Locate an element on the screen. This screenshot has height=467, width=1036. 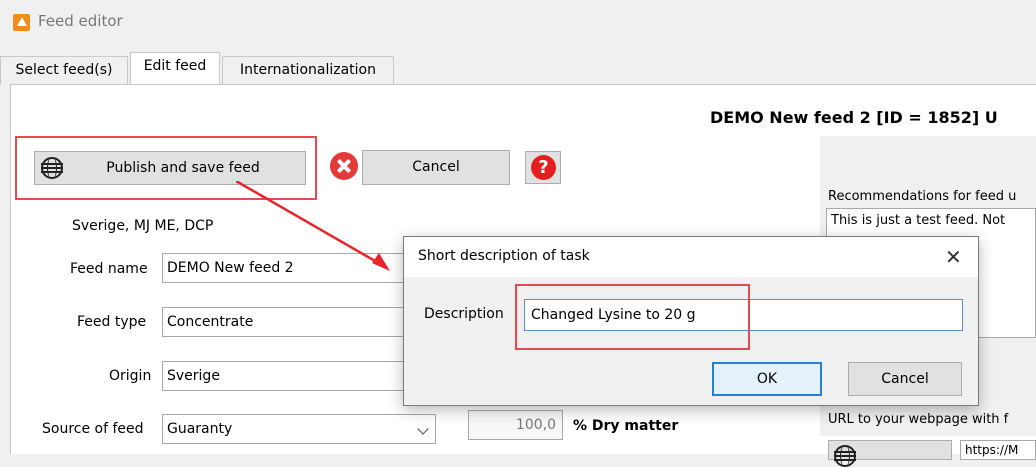
url-input: https://M is located at coordinates (998, 450).